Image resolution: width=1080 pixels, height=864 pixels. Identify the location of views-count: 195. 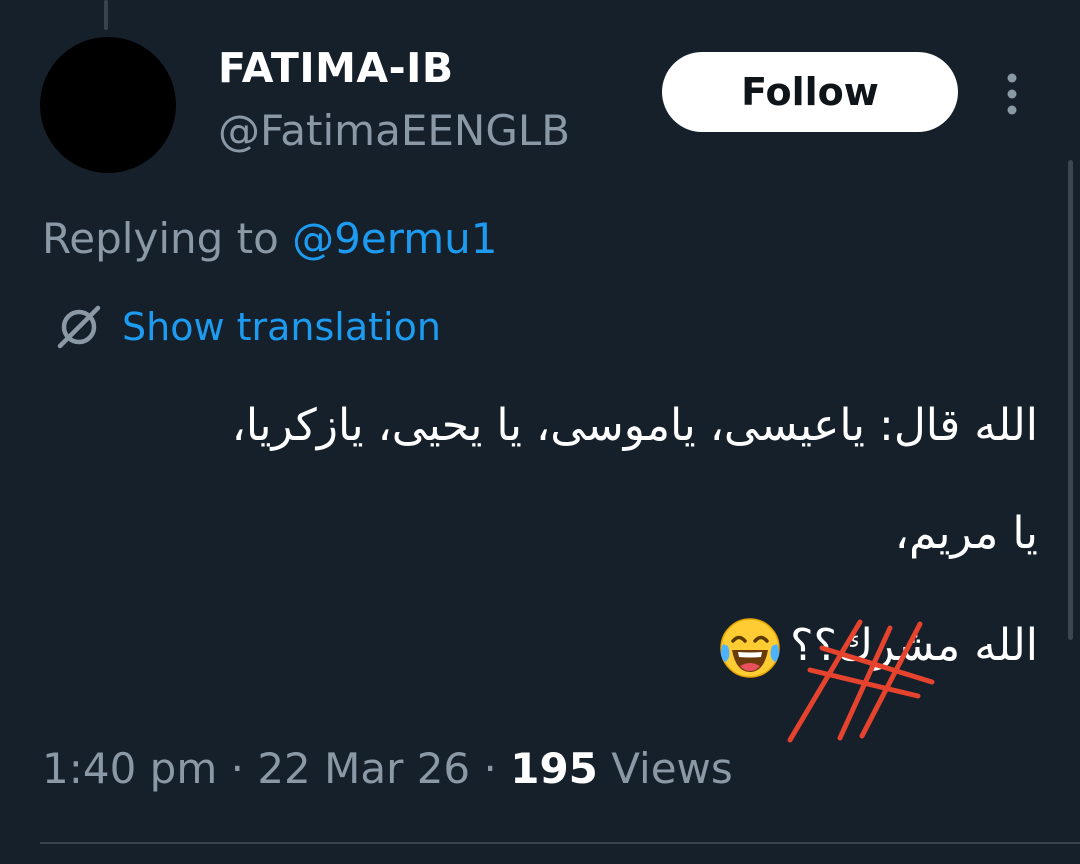
(554, 768).